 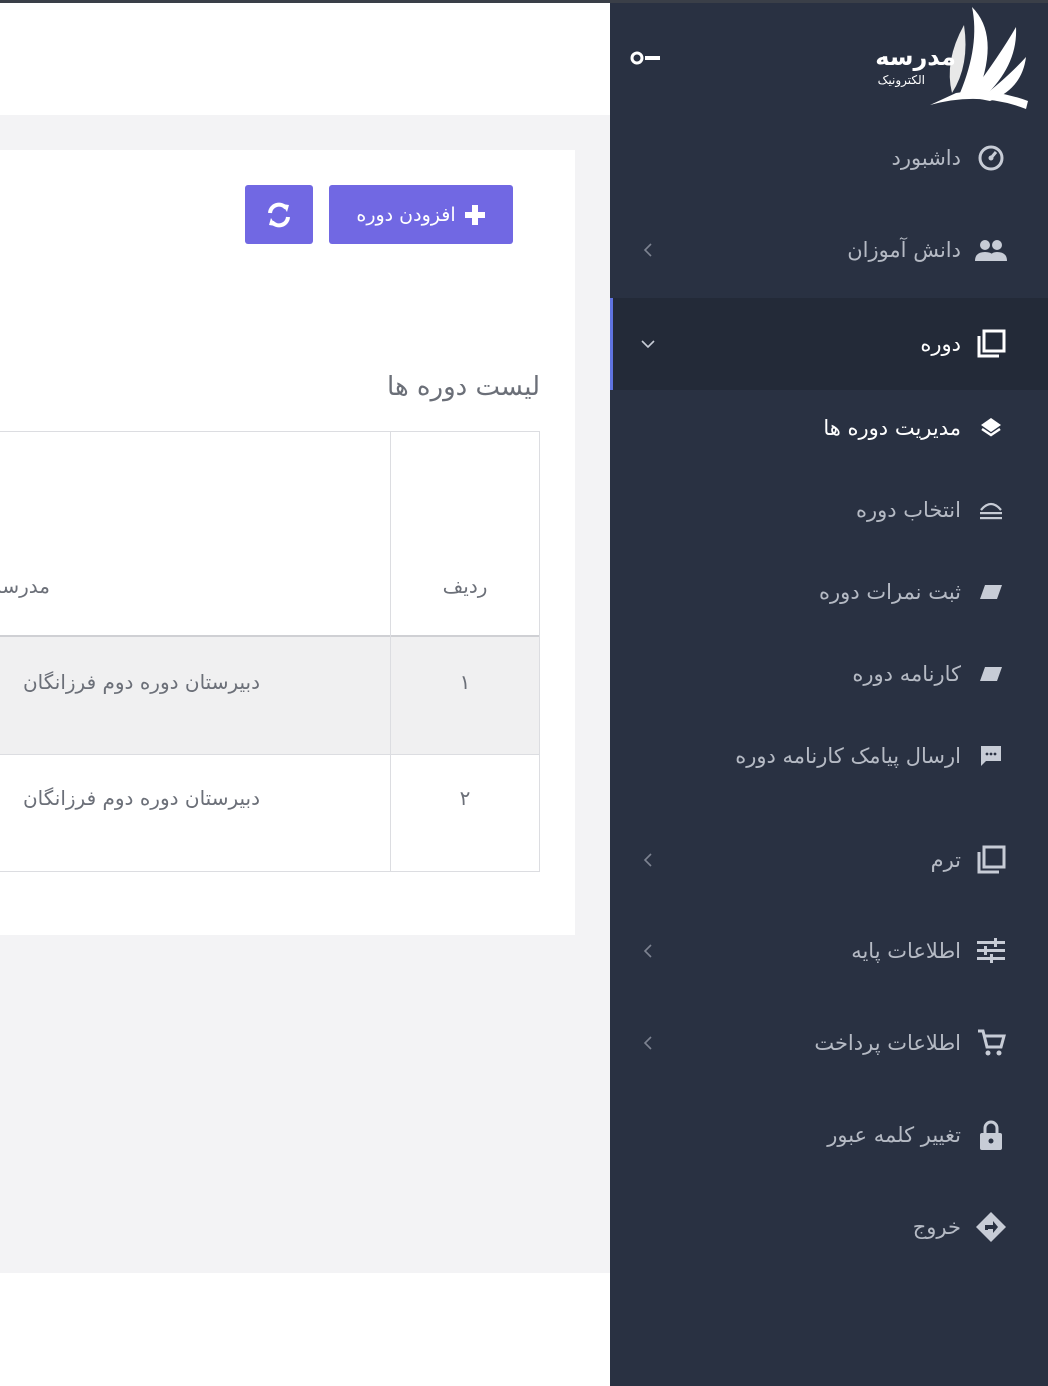 I want to click on sidebar-item-label: ترم, so click(x=945, y=860).